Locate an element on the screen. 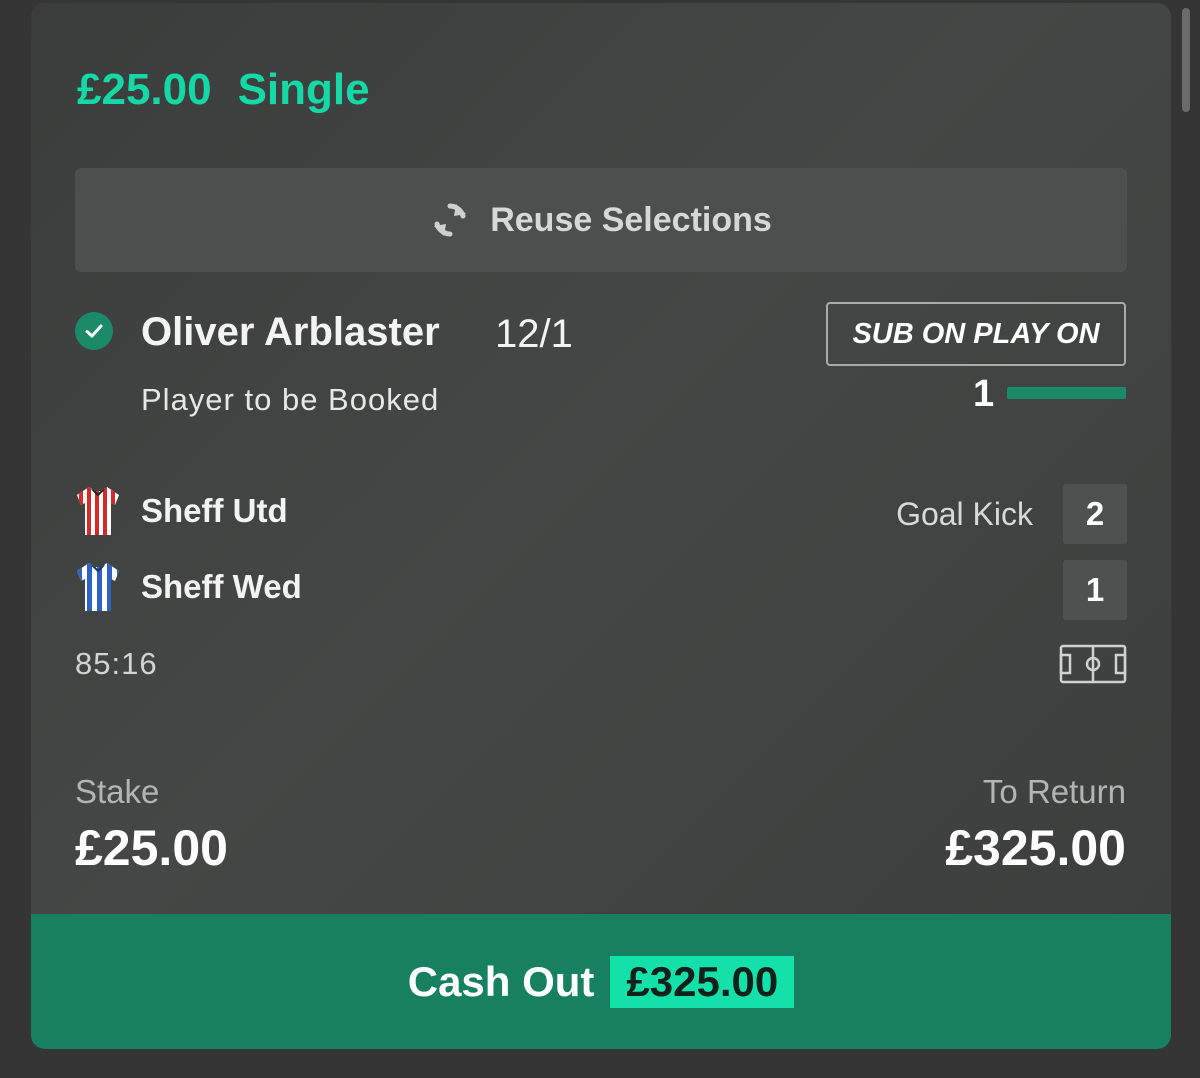  cash-out-button: Cash Out £325.00 is located at coordinates (601, 981).